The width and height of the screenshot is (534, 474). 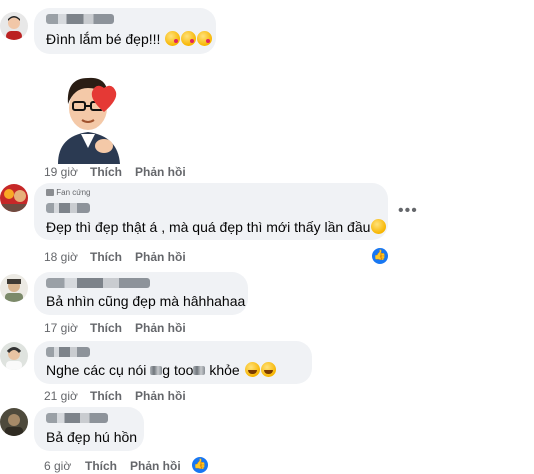 What do you see at coordinates (68, 192) in the screenshot?
I see `fan-badge: Fan cứng` at bounding box center [68, 192].